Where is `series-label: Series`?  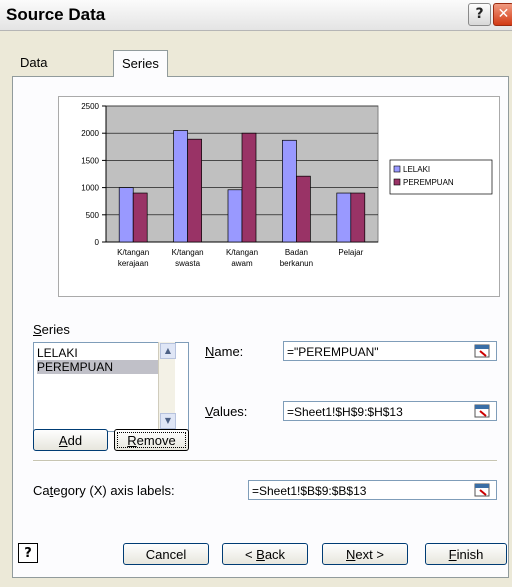 series-label: Series is located at coordinates (51, 329).